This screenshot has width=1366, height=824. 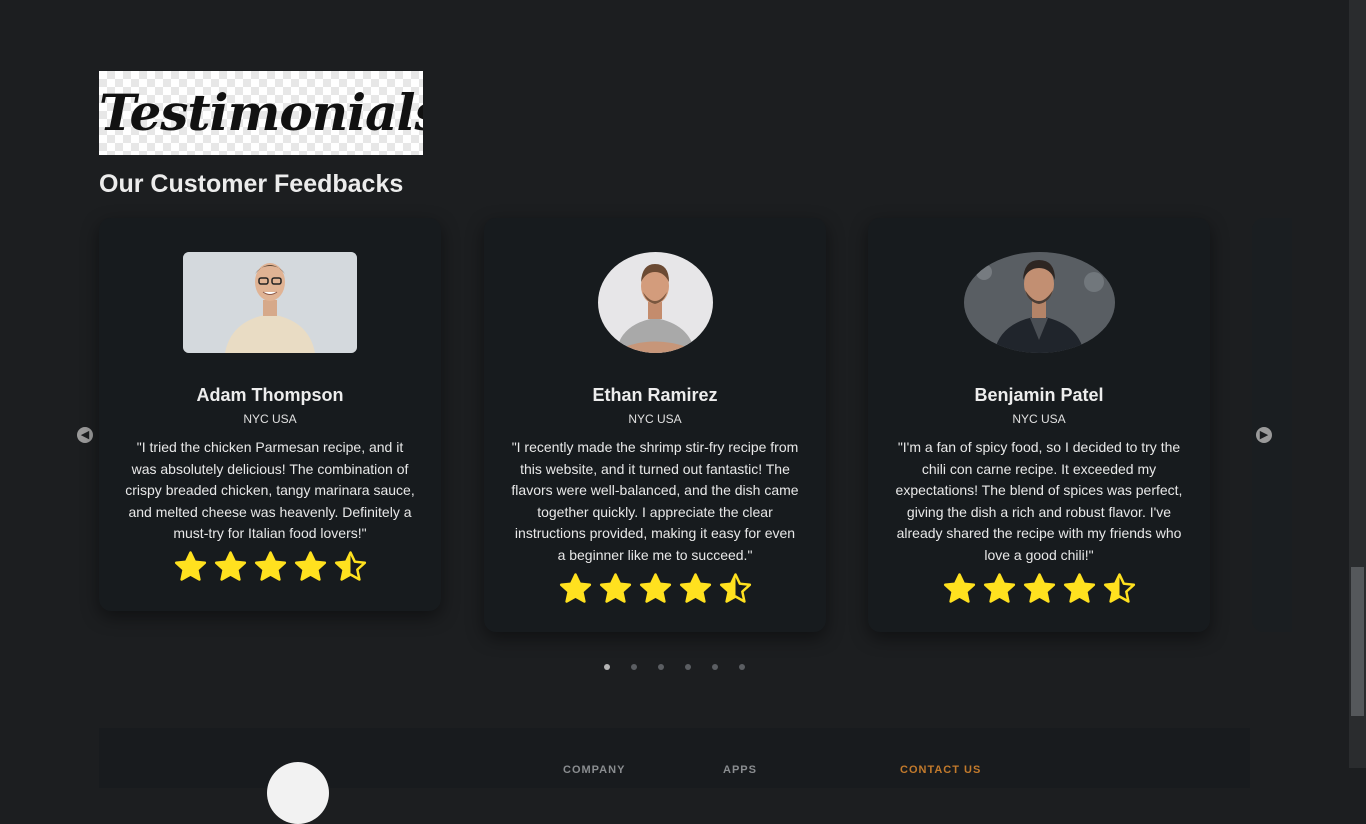 What do you see at coordinates (941, 770) in the screenshot?
I see `footer-heading-contact: CONTACT US` at bounding box center [941, 770].